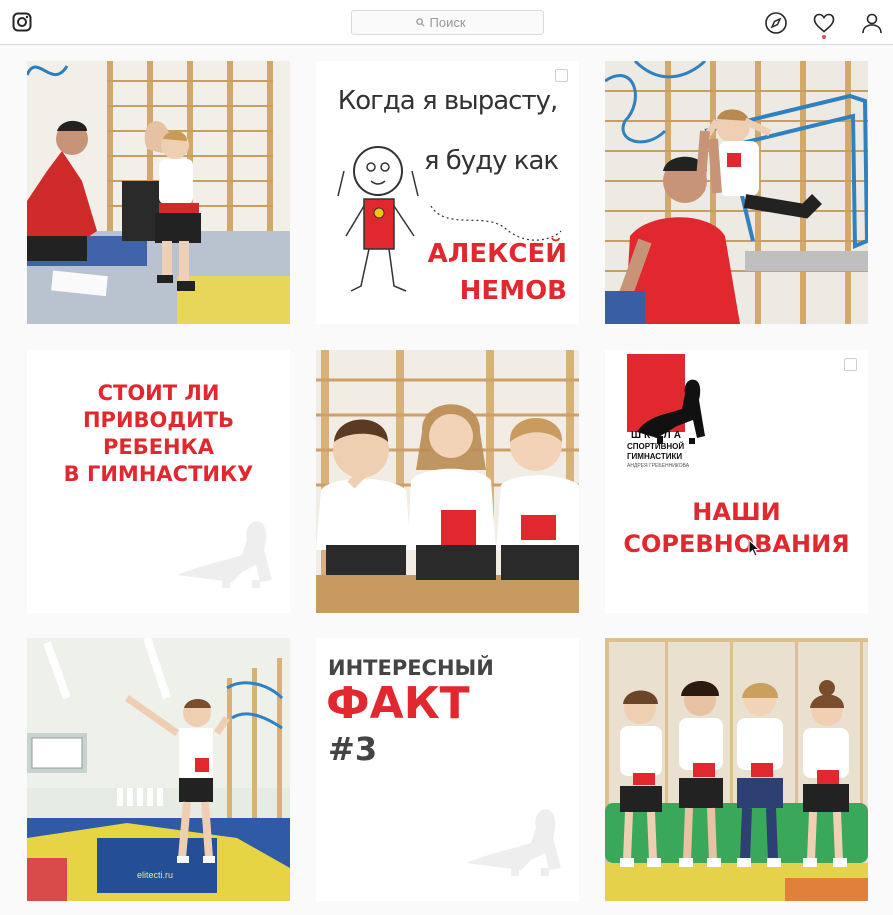 The image size is (893, 915). Describe the element at coordinates (736, 512) in the screenshot. I see `post-title-line-1: НАШИ` at that location.